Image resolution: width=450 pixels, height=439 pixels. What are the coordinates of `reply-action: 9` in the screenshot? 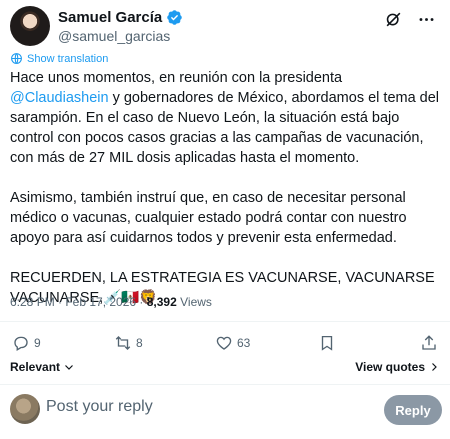 It's located at (26, 343).